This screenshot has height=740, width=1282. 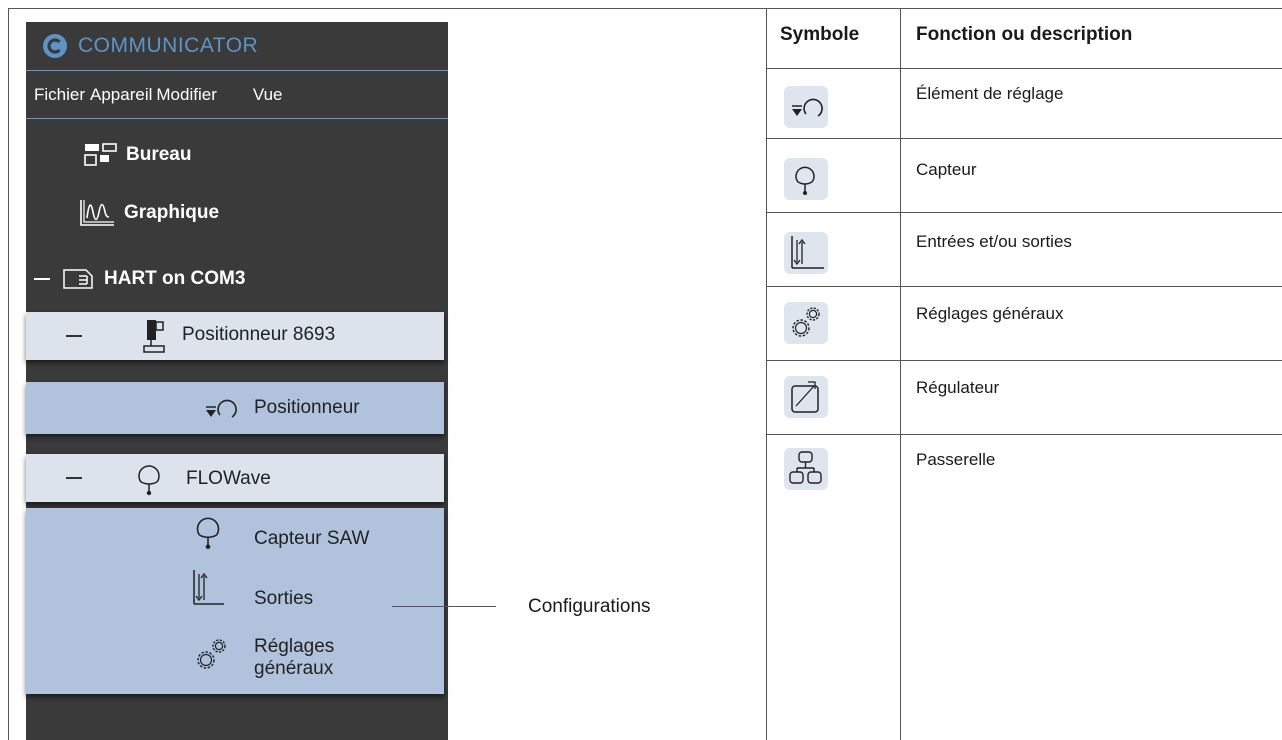 I want to click on tree-label-sorties: Sorties, so click(x=283, y=599).